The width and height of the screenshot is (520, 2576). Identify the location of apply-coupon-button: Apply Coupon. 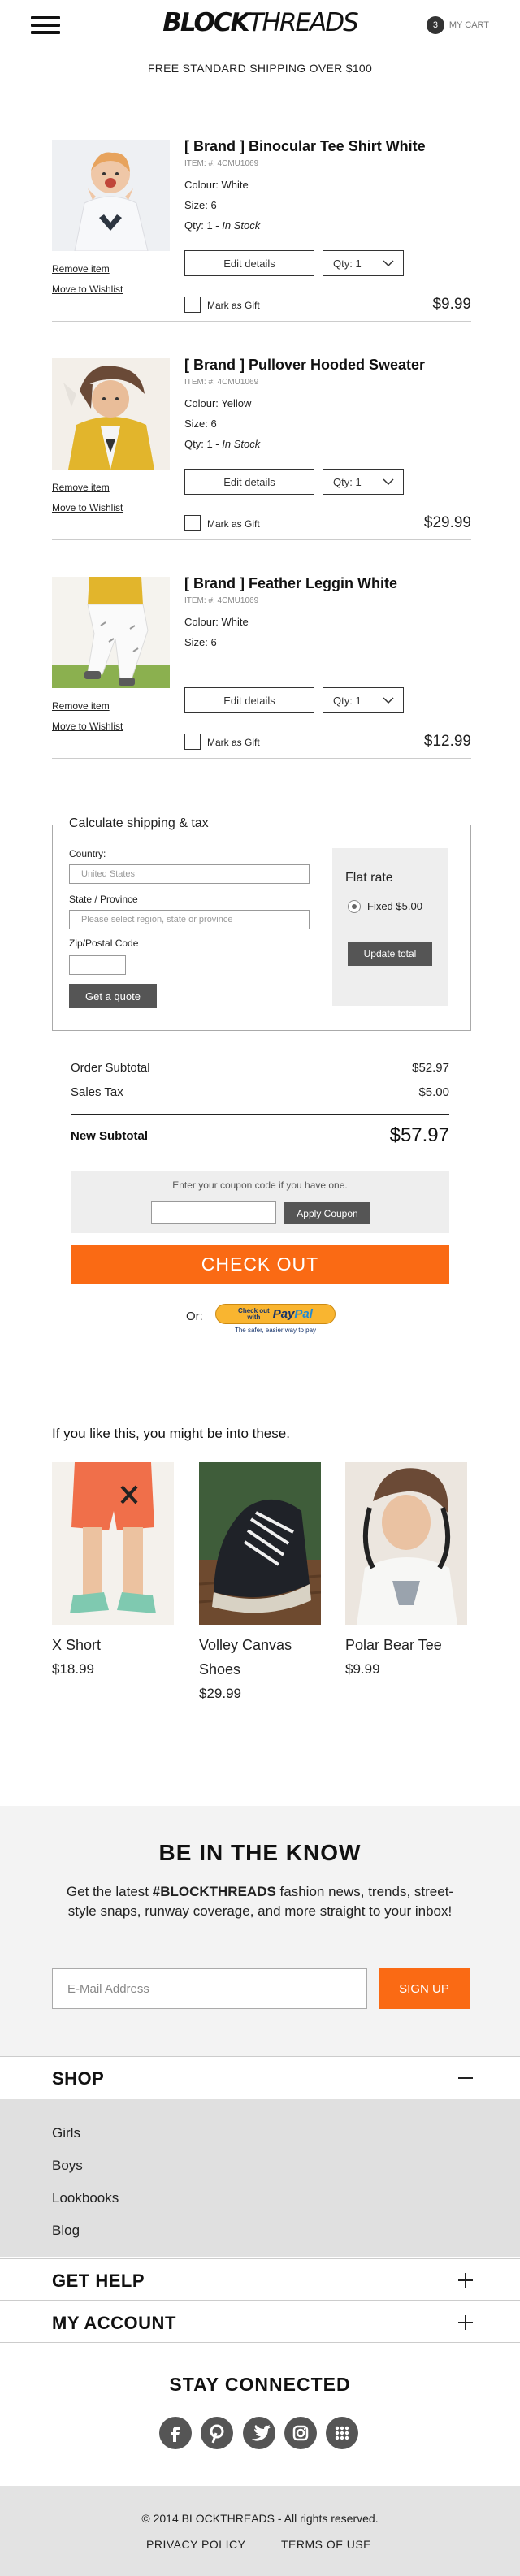
(327, 1213).